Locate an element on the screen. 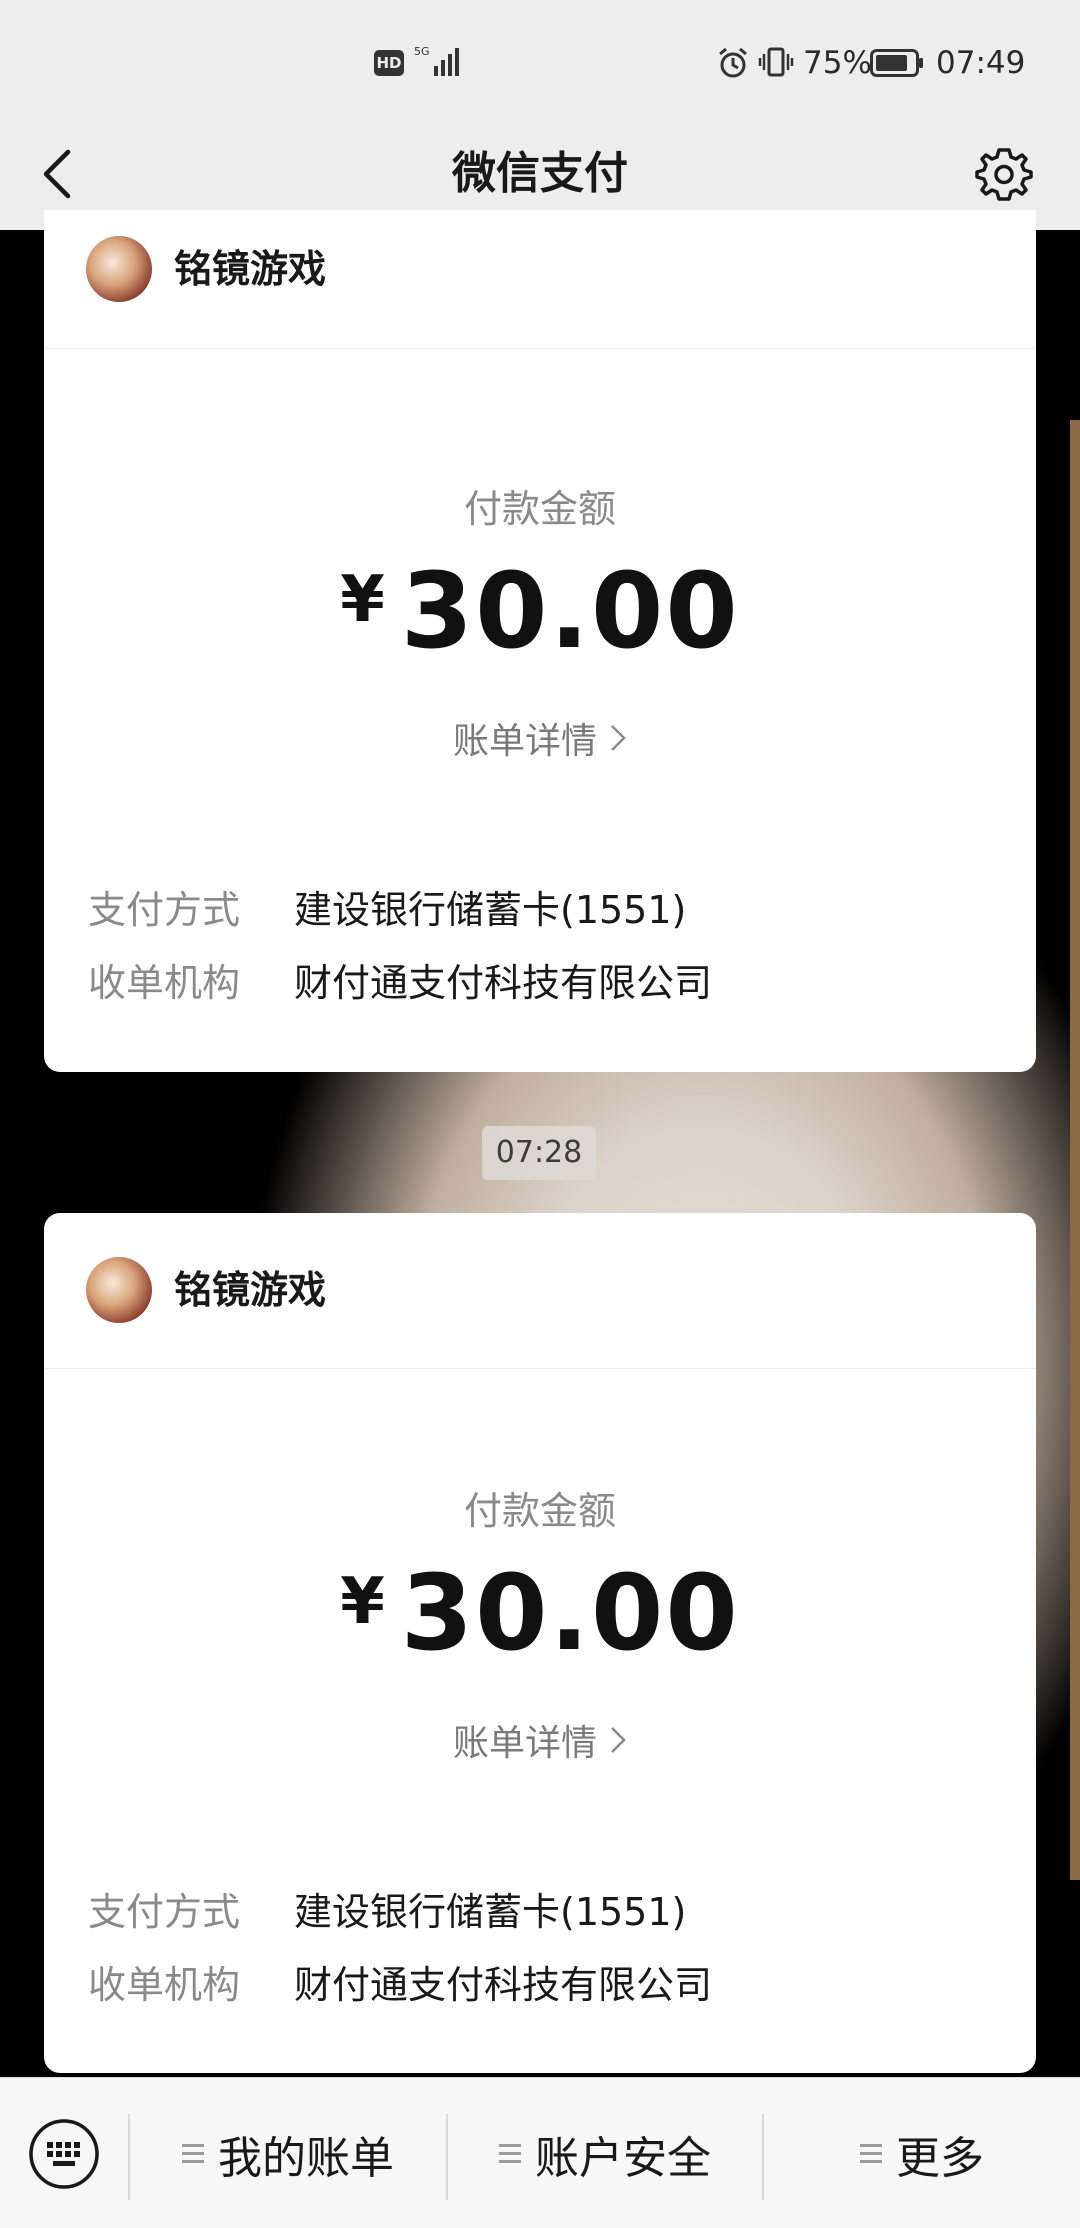 The height and width of the screenshot is (2228, 1080). account-security-menu: 账户安全 is located at coordinates (605, 2153).